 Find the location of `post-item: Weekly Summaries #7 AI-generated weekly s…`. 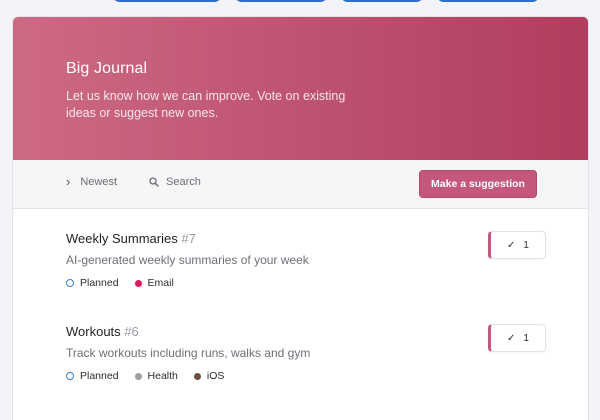

post-item: Weekly Summaries #7 AI-generated weekly s… is located at coordinates (306, 260).